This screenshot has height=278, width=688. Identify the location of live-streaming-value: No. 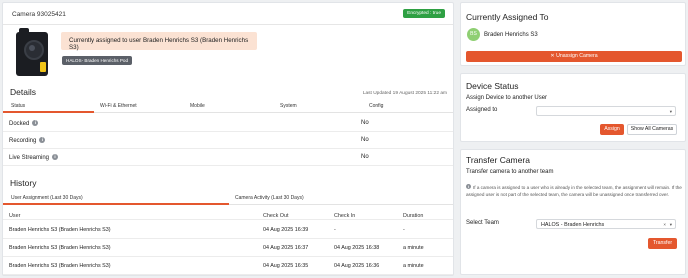
(365, 157).